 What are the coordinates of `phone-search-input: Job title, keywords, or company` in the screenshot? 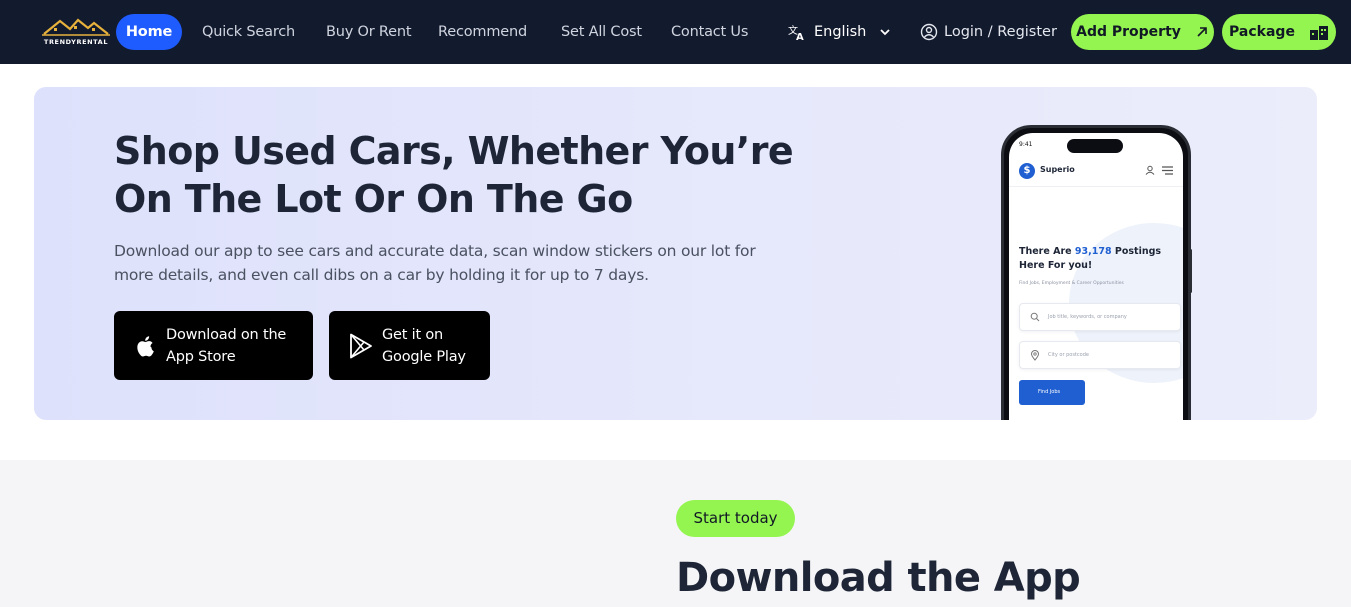 It's located at (1100, 317).